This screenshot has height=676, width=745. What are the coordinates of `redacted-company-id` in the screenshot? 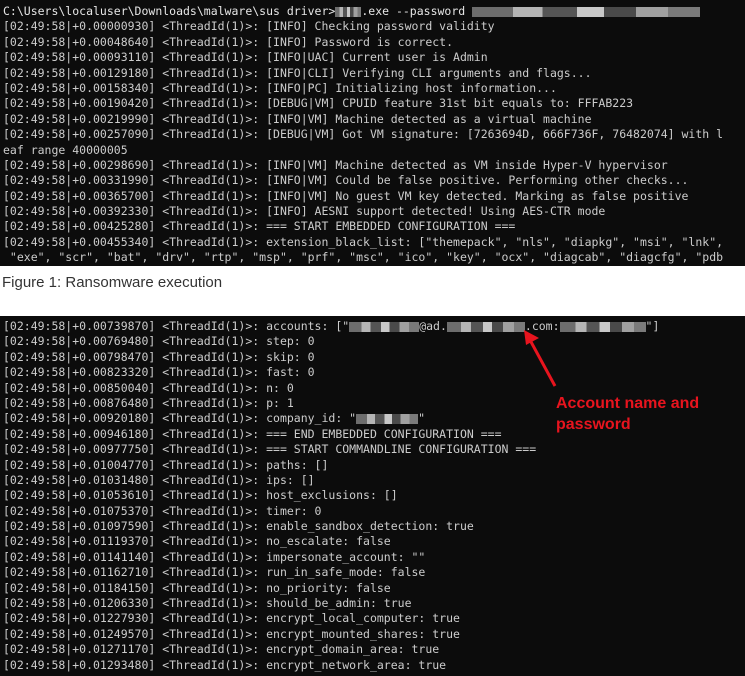 It's located at (387, 418).